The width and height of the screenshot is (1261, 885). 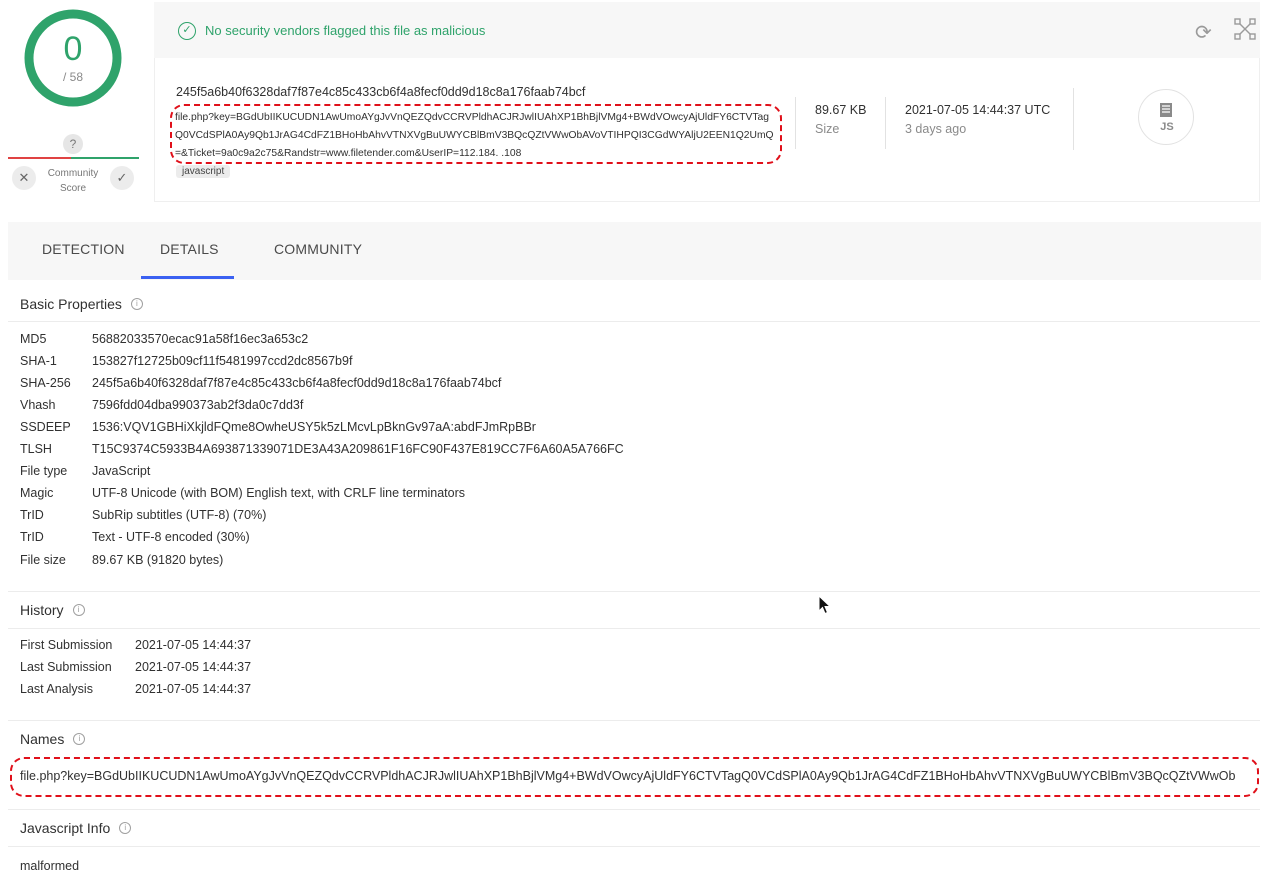 I want to click on graph-view-icon, so click(x=1245, y=29).